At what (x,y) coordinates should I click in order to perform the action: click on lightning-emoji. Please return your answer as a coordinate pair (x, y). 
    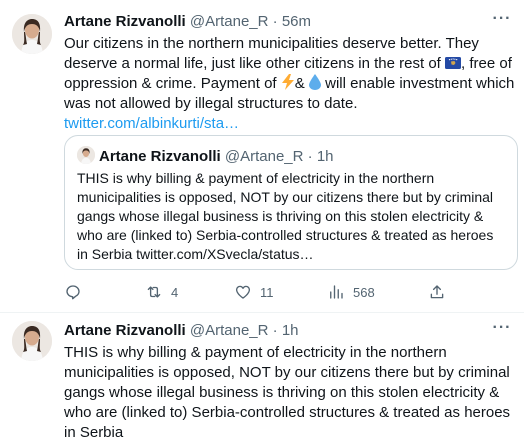
    Looking at the image, I should click on (288, 83).